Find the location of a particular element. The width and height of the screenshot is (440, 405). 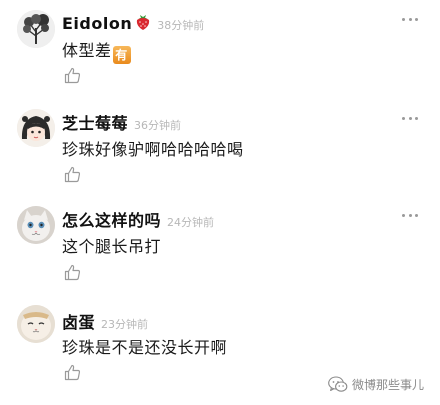

wechat-icon is located at coordinates (338, 384).